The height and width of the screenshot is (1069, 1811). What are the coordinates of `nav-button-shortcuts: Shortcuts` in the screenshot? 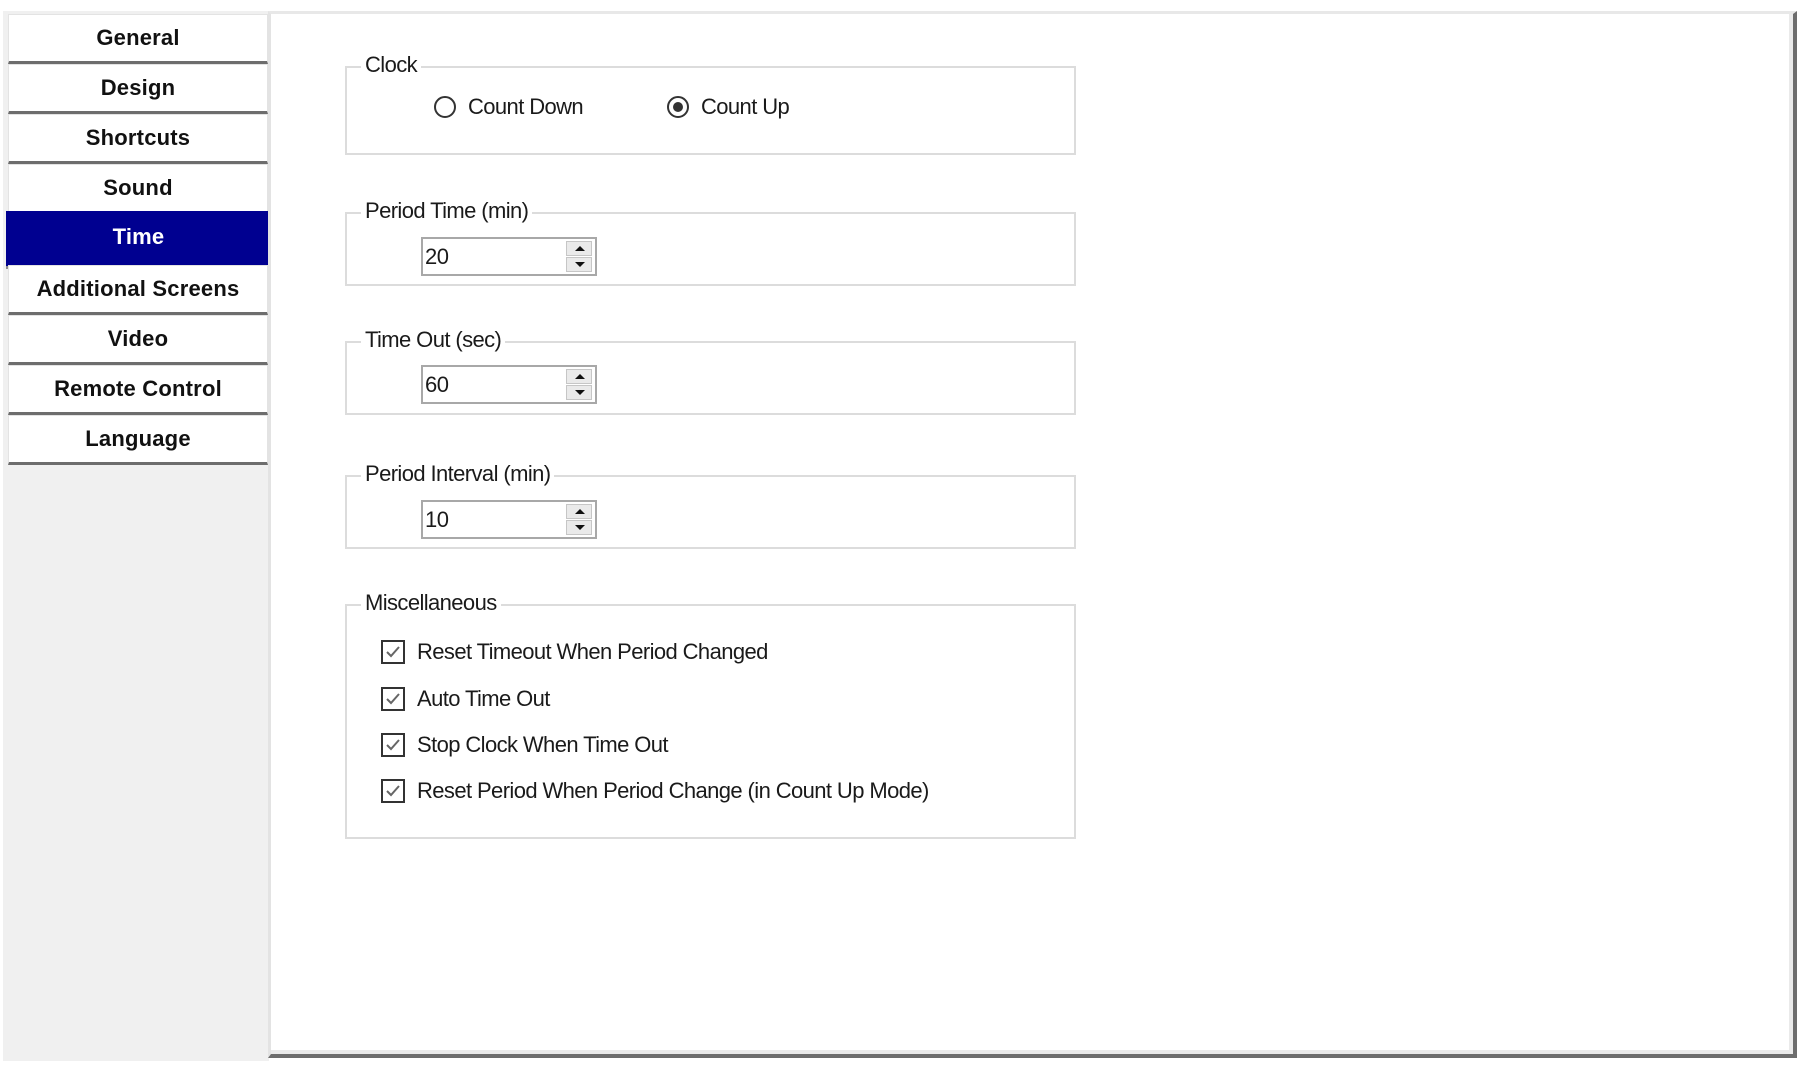 It's located at (138, 139).